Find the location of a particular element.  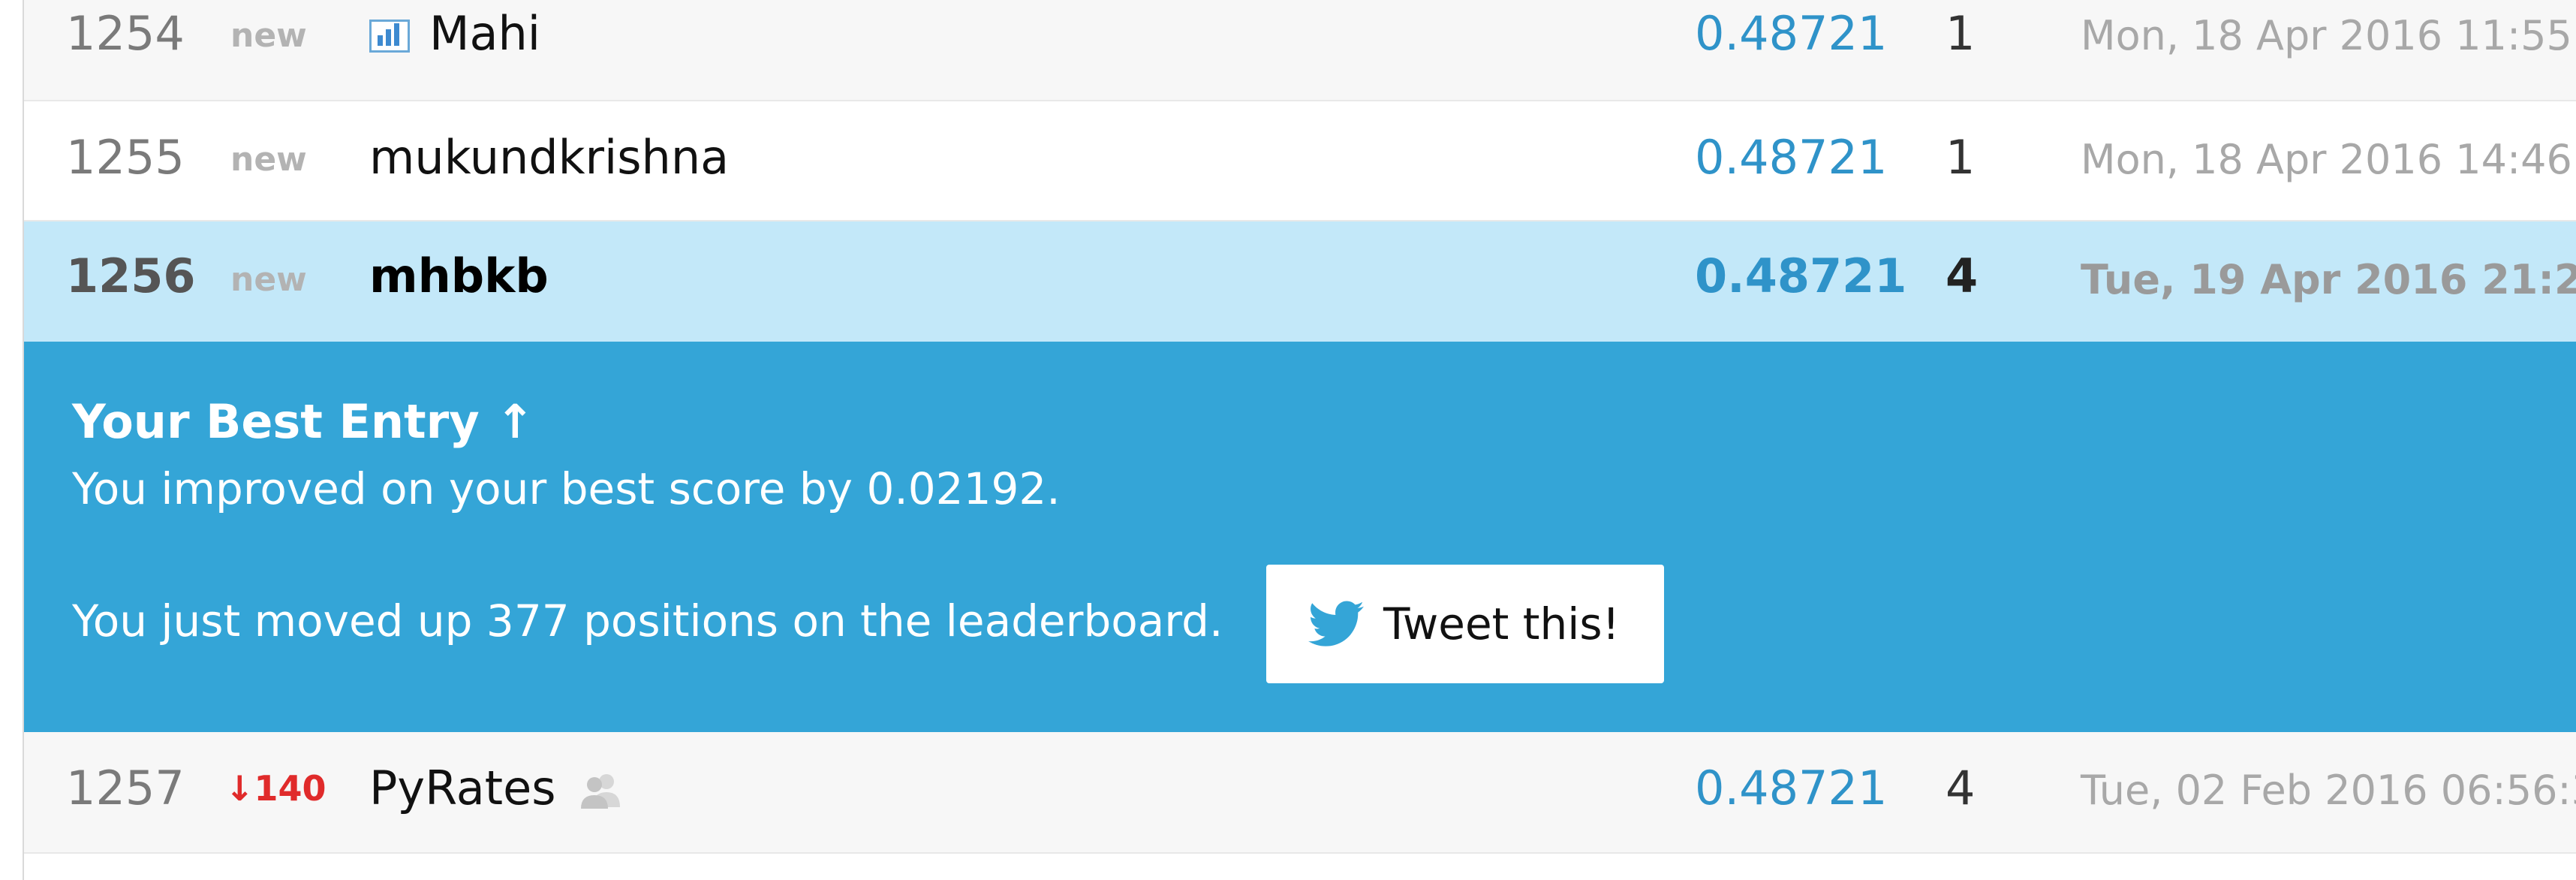

team-members-icon is located at coordinates (600, 790).